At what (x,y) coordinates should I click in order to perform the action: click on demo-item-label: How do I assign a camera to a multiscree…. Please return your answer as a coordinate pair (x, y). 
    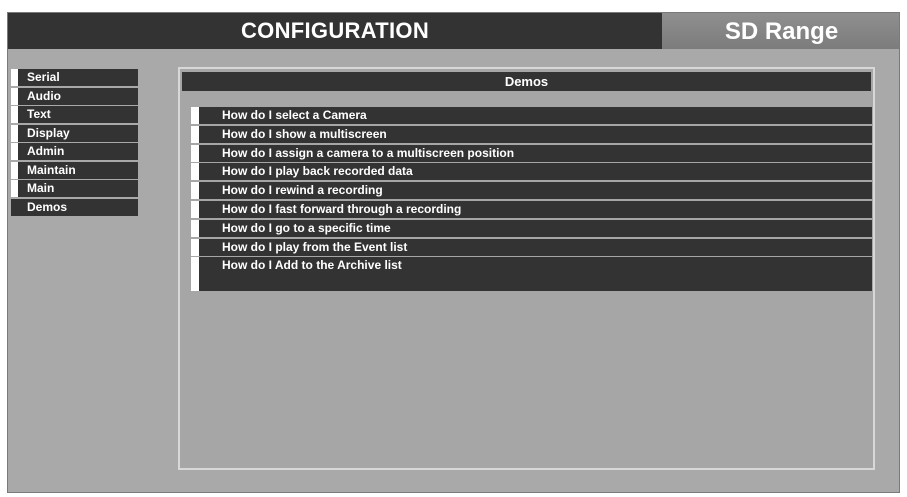
    Looking at the image, I should click on (368, 152).